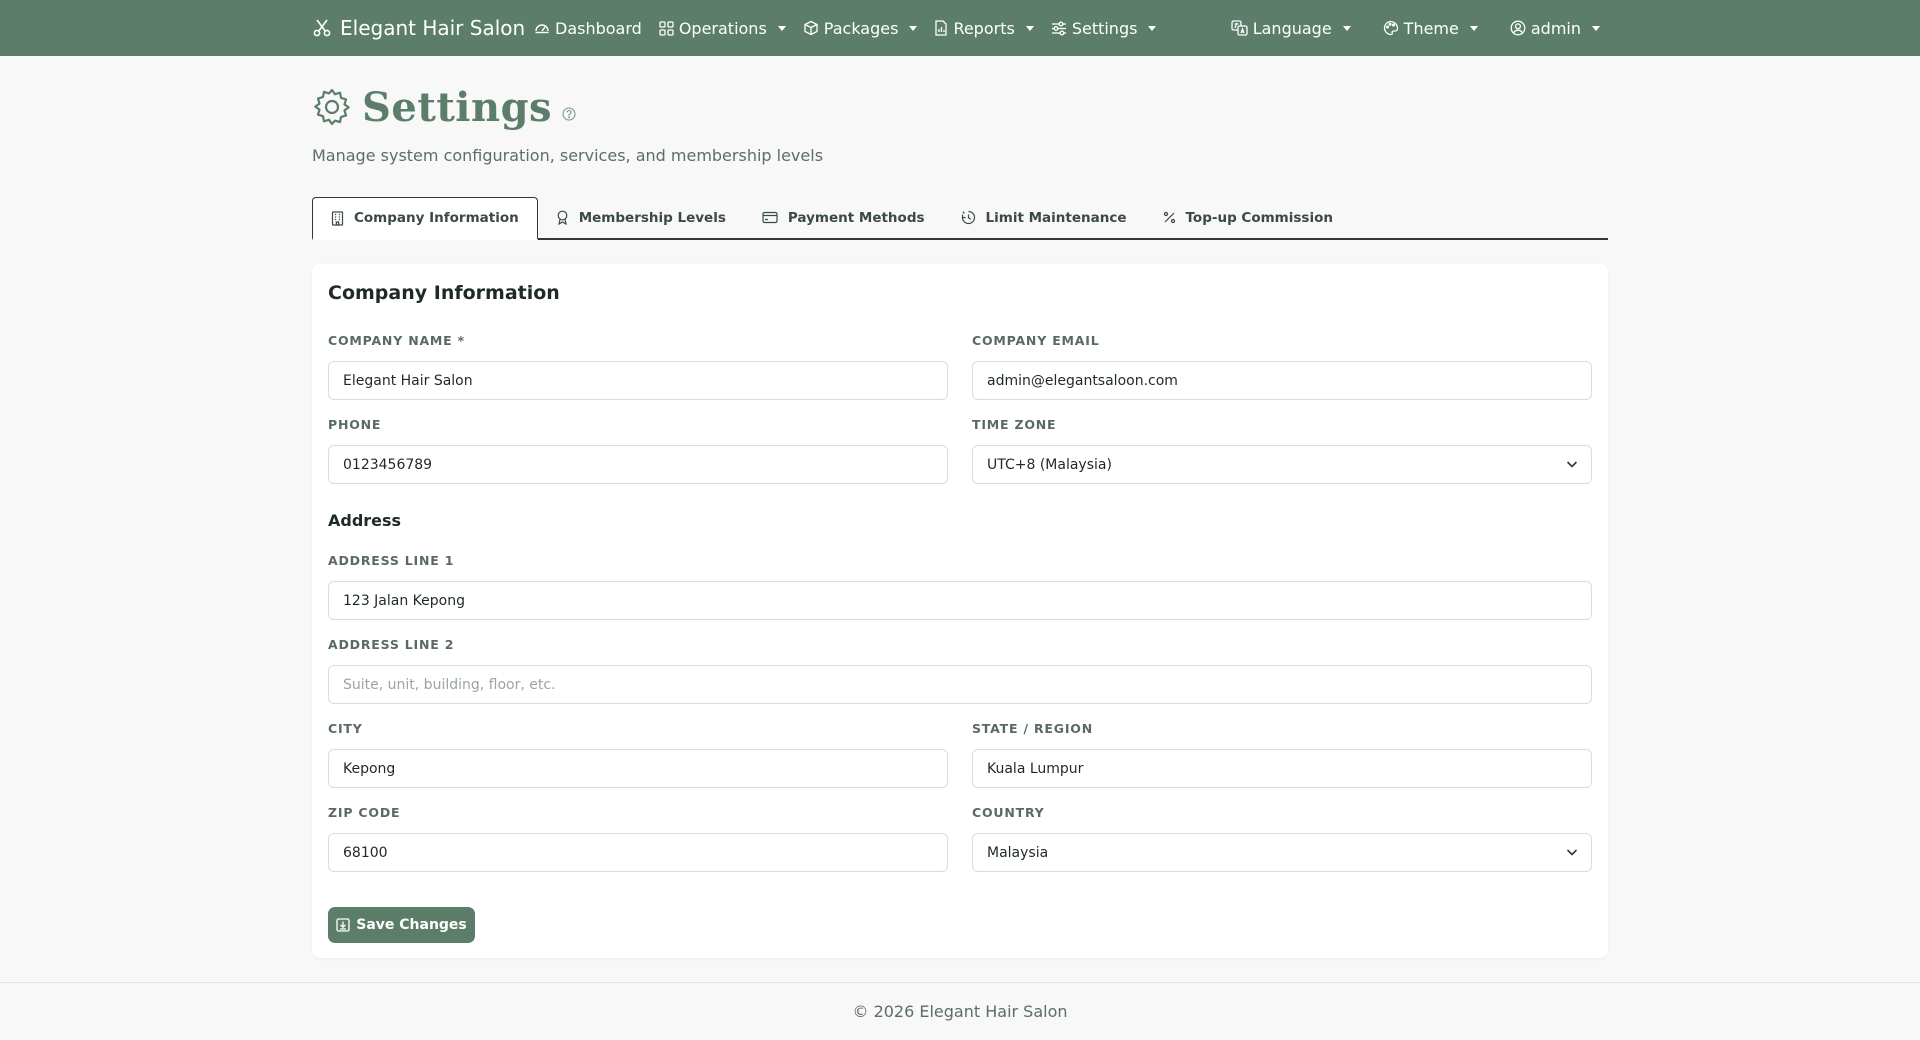 This screenshot has width=1920, height=1040. I want to click on brand-name: Elegant Hair Salon, so click(433, 28).